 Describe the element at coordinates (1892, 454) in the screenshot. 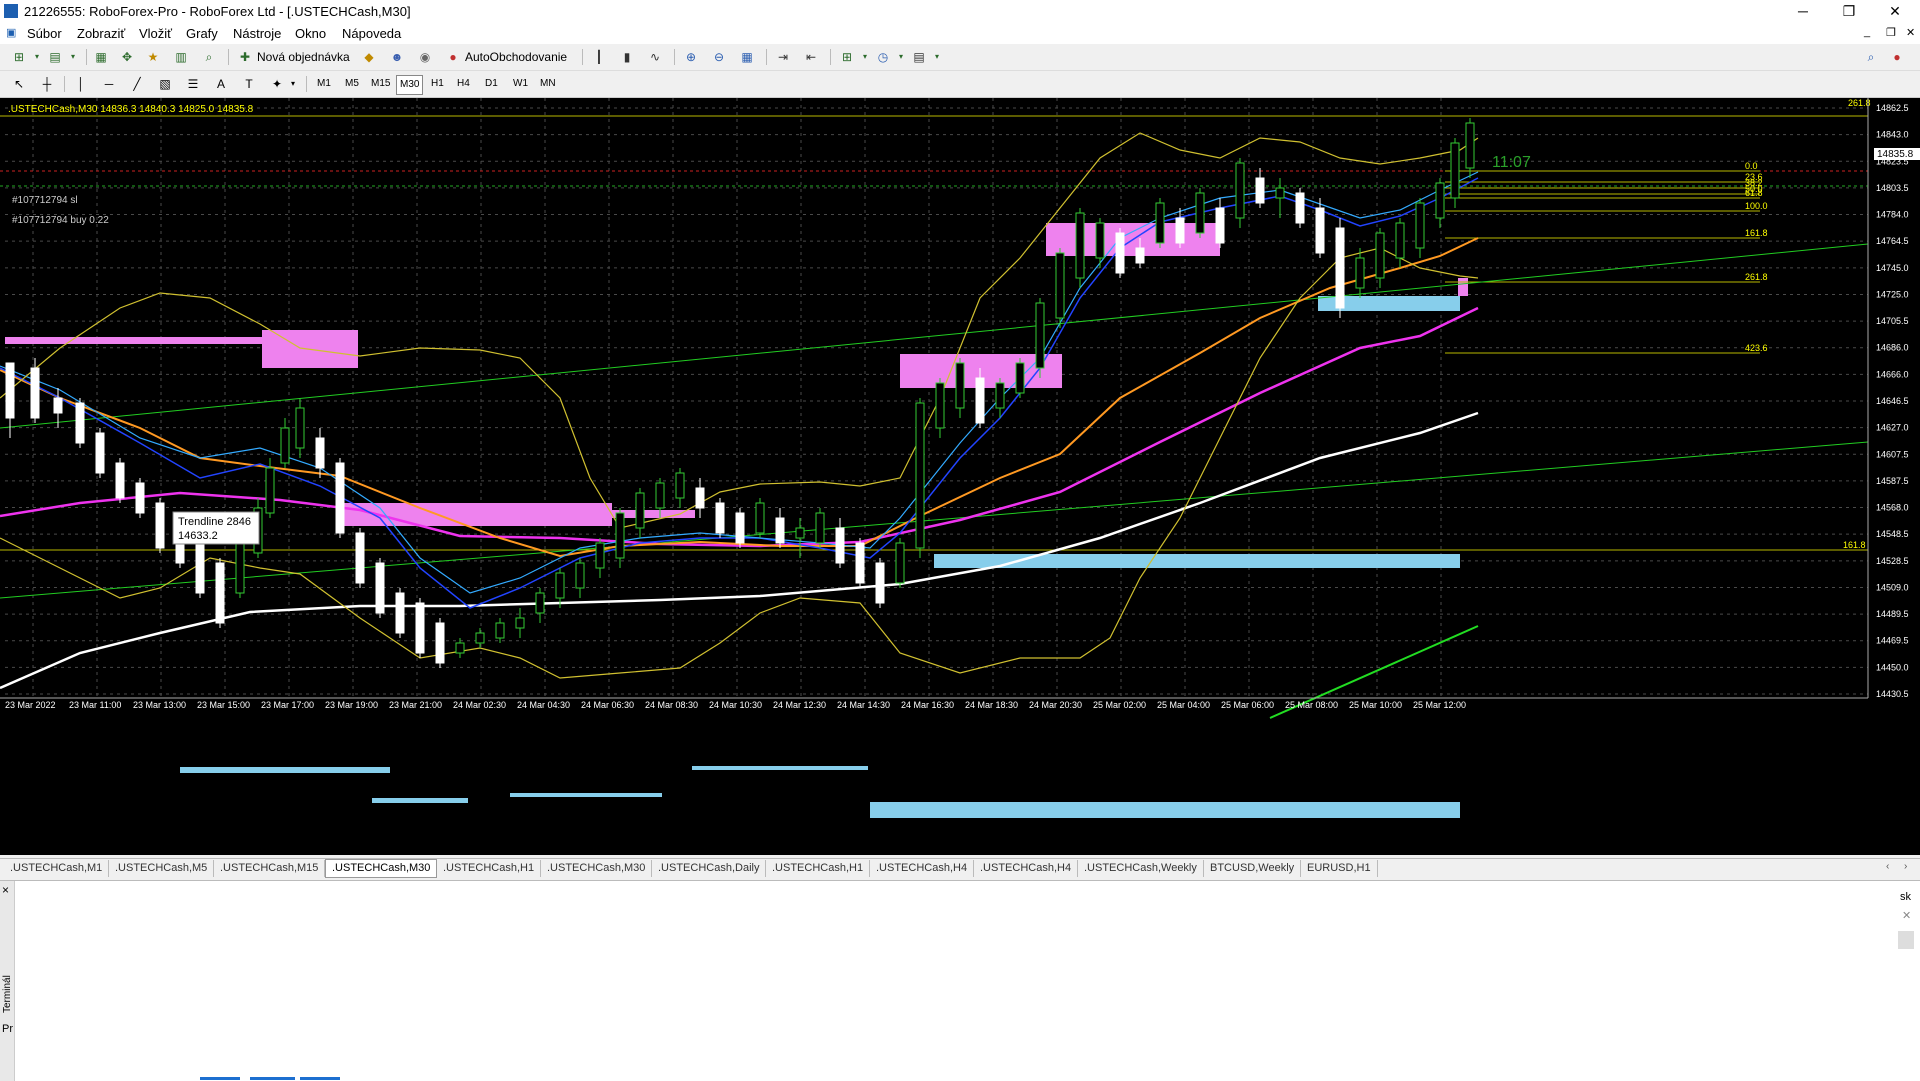

I see `price-tick-label: 14607.5` at that location.